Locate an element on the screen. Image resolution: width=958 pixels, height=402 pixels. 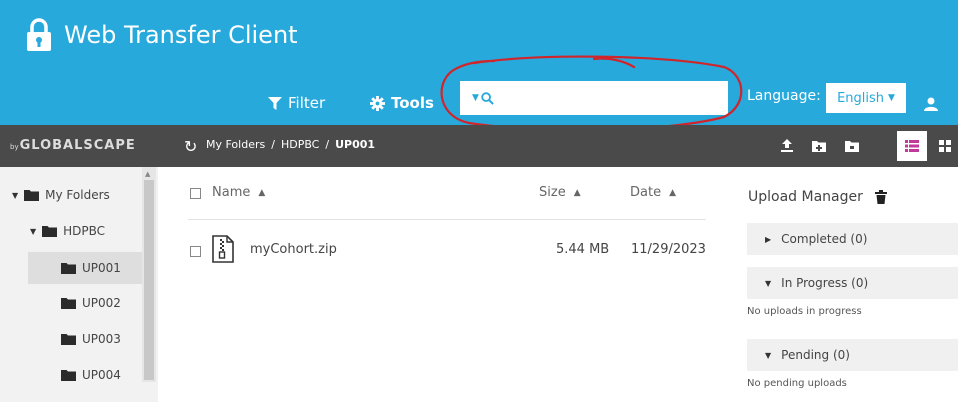
folder-action-icon is located at coordinates (852, 146).